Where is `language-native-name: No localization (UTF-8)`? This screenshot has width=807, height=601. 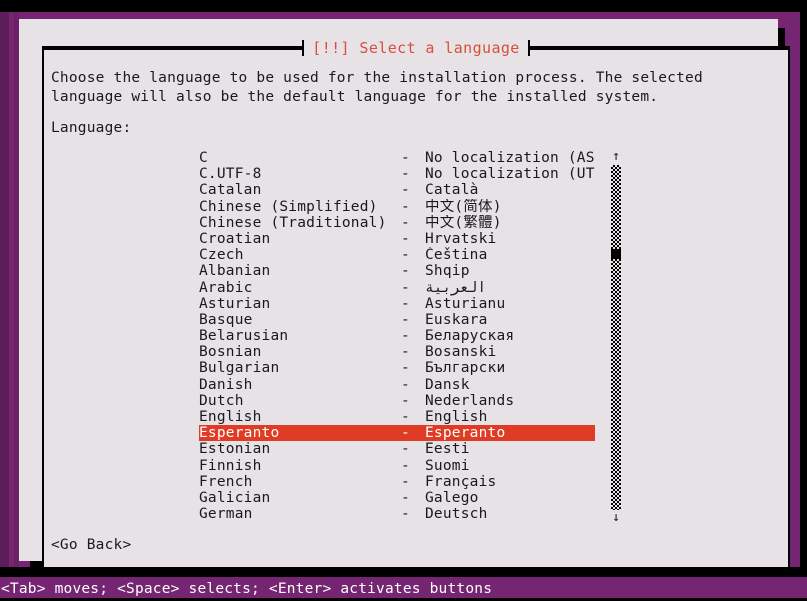 language-native-name: No localization (UTF-8) is located at coordinates (510, 174).